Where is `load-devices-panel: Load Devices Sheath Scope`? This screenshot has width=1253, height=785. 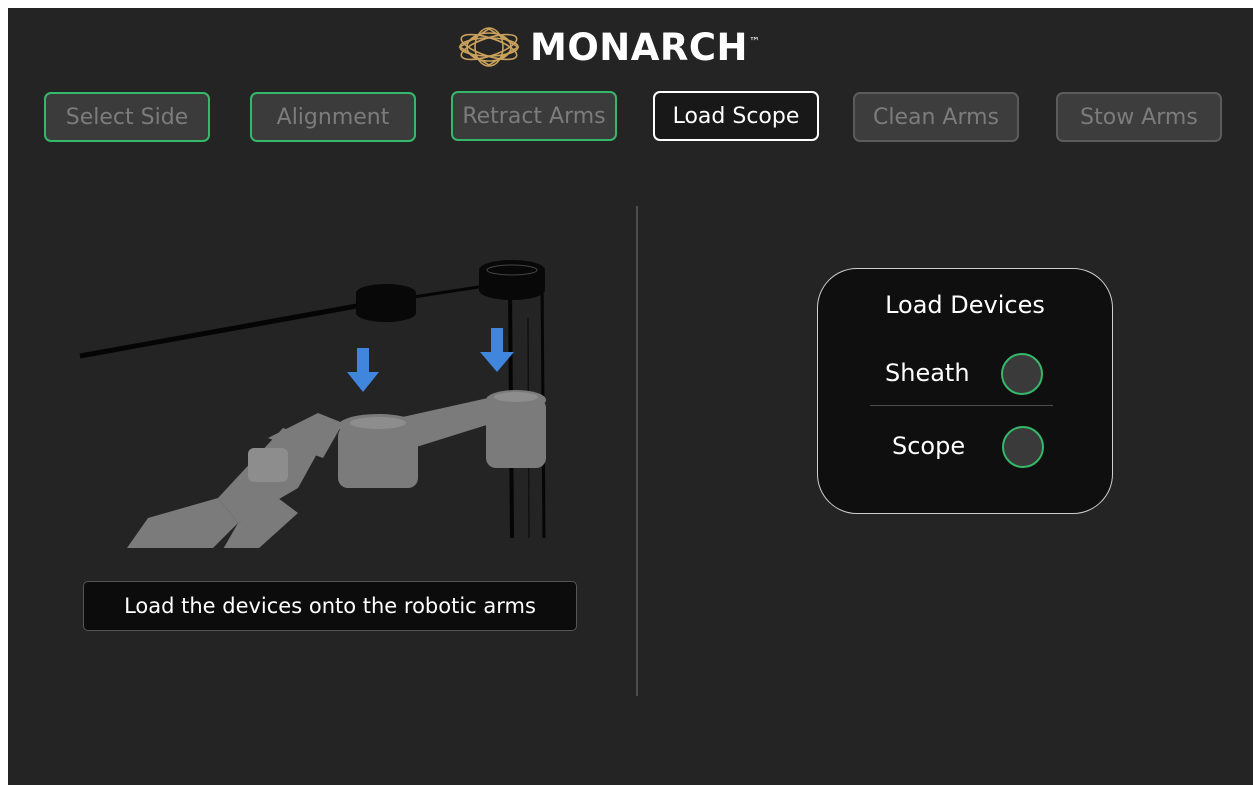
load-devices-panel: Load Devices Sheath Scope is located at coordinates (965, 391).